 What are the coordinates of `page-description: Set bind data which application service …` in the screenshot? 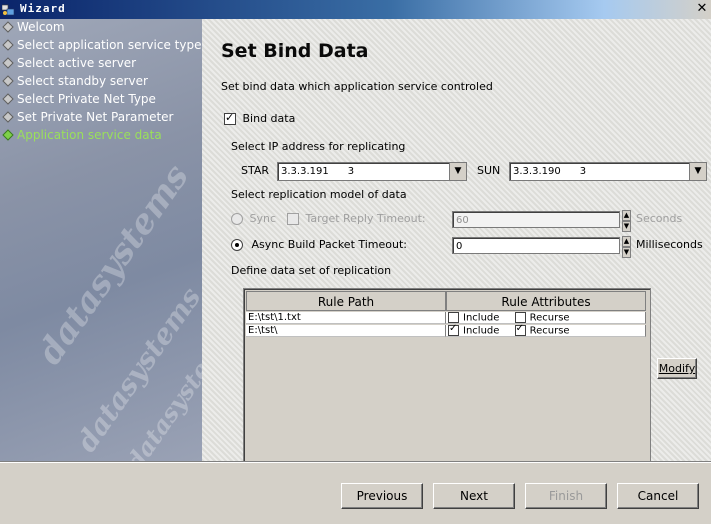 It's located at (357, 86).